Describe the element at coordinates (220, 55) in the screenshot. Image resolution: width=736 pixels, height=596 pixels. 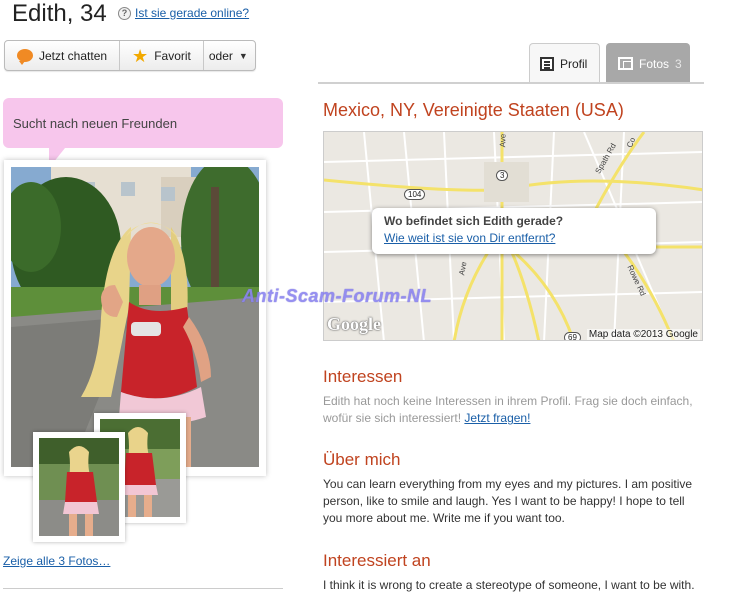
I see `more-label: oder` at that location.